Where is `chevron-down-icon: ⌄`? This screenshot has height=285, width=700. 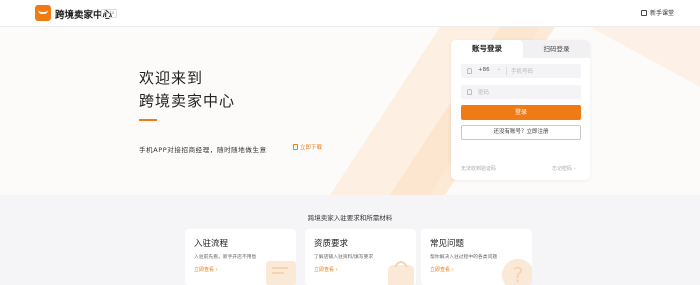 chevron-down-icon: ⌄ is located at coordinates (499, 69).